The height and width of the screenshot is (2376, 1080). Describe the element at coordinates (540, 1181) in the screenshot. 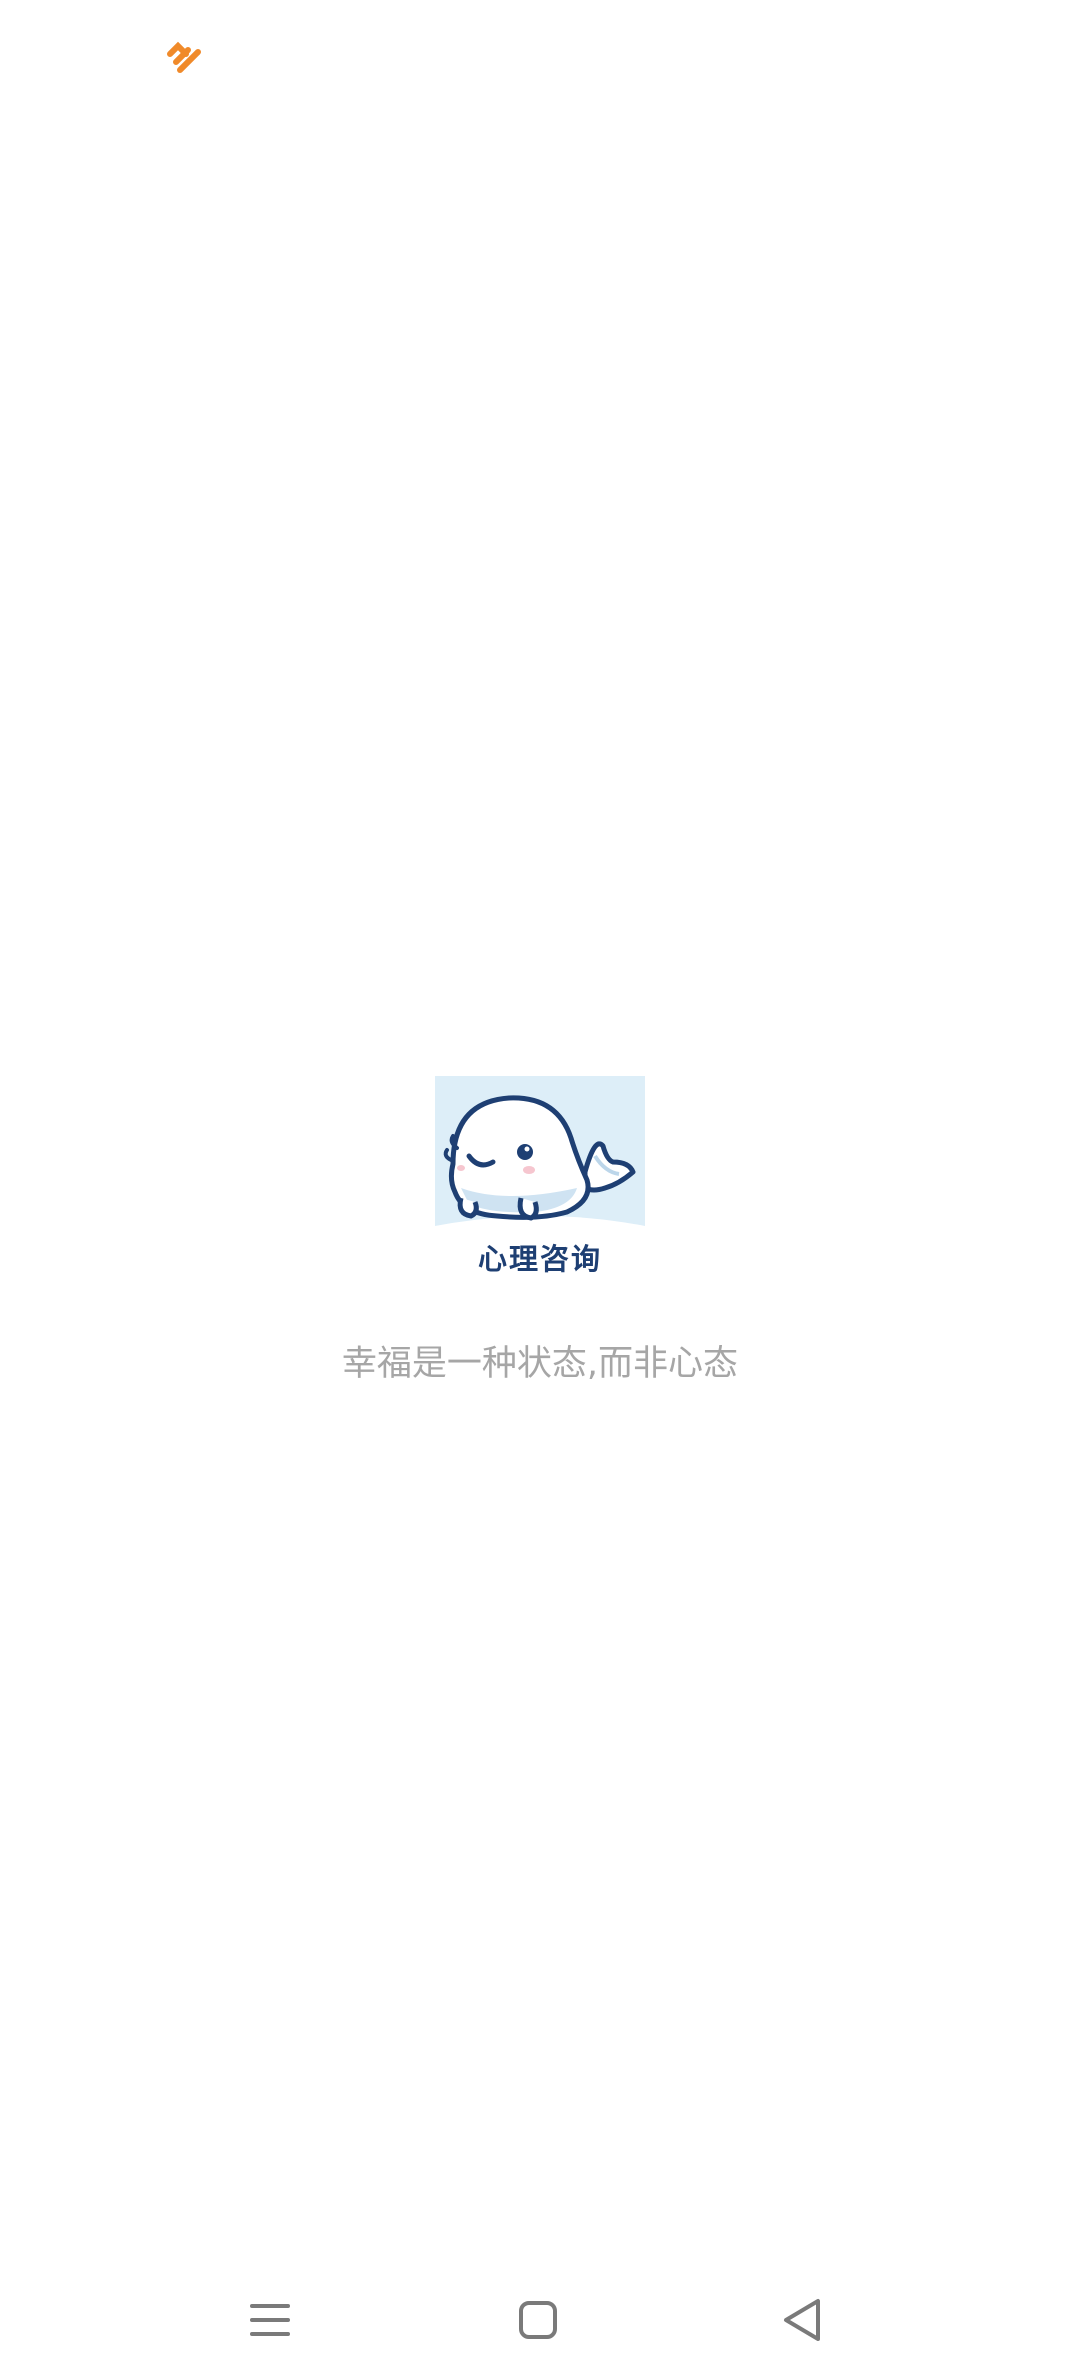

I see `app-logo: 心理咨询` at that location.